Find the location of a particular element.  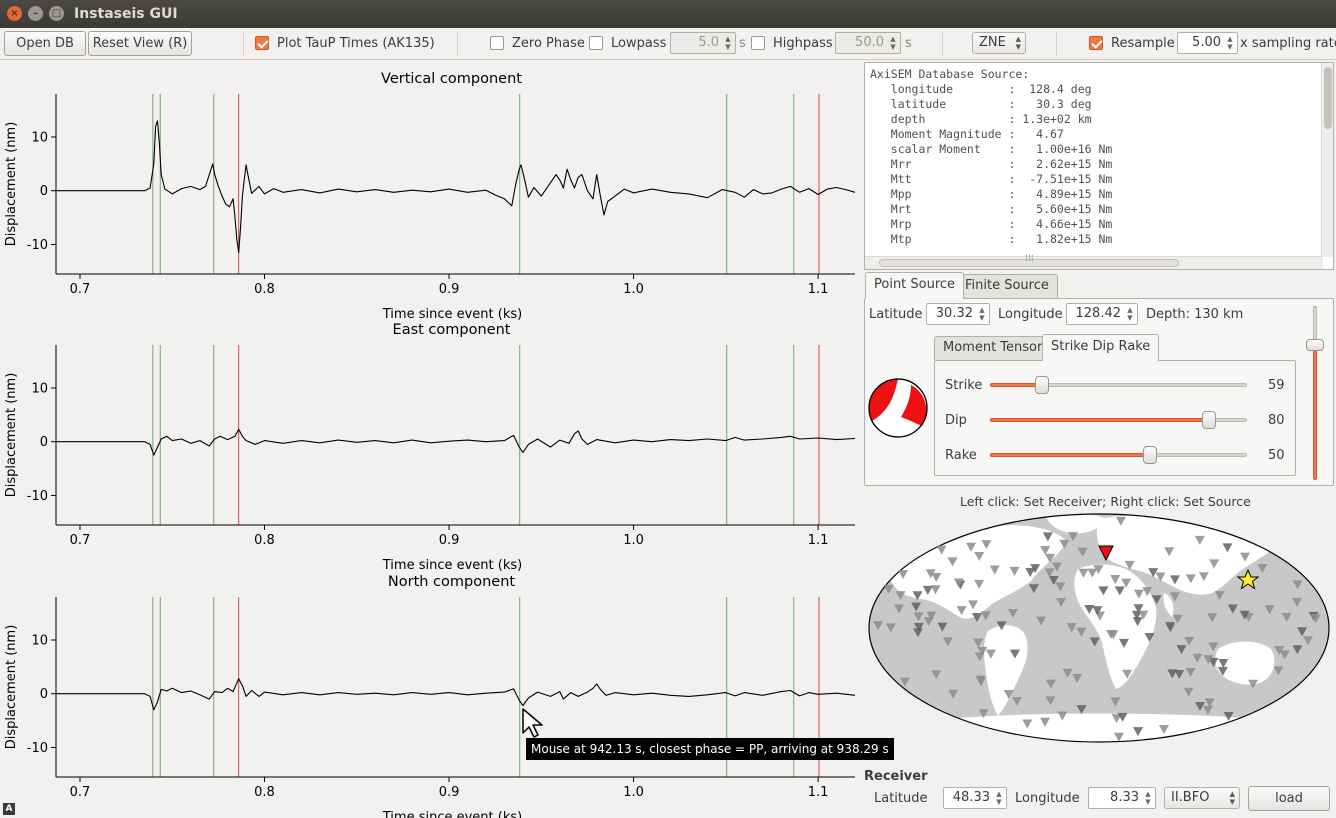

resample-checkbox is located at coordinates (1096, 43).